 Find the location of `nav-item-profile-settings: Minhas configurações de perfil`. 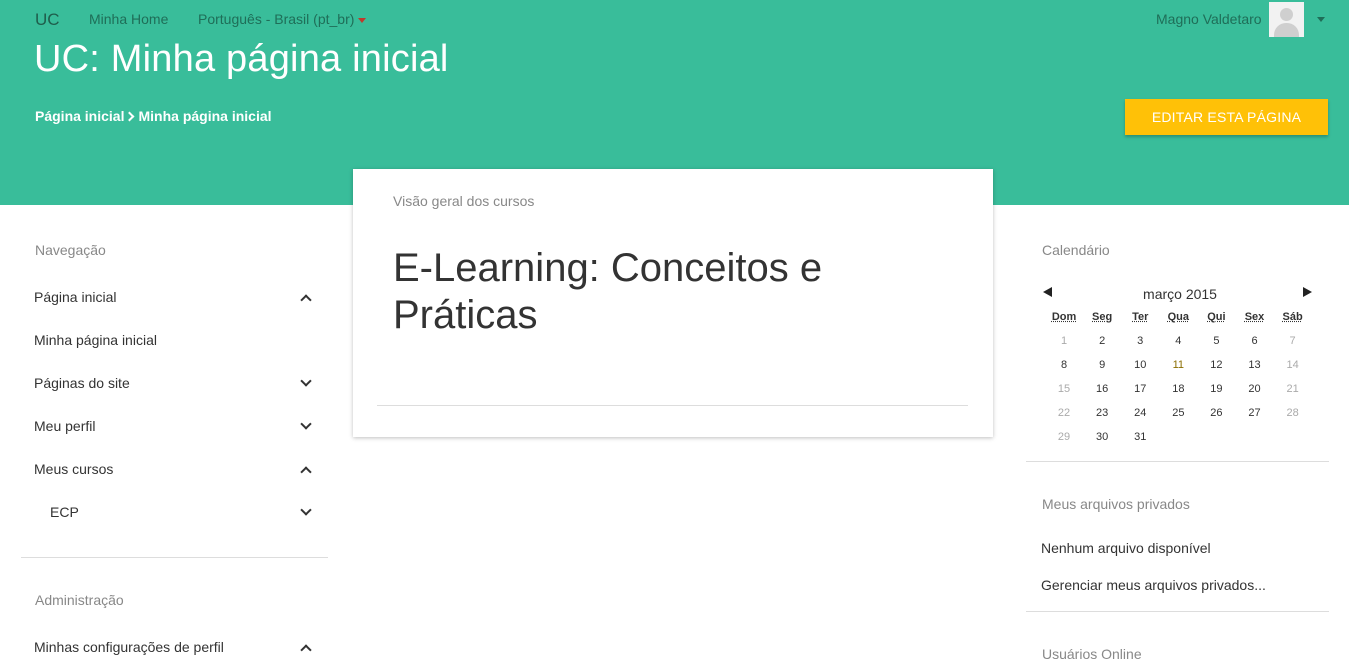

nav-item-profile-settings: Minhas configurações de perfil is located at coordinates (174, 647).